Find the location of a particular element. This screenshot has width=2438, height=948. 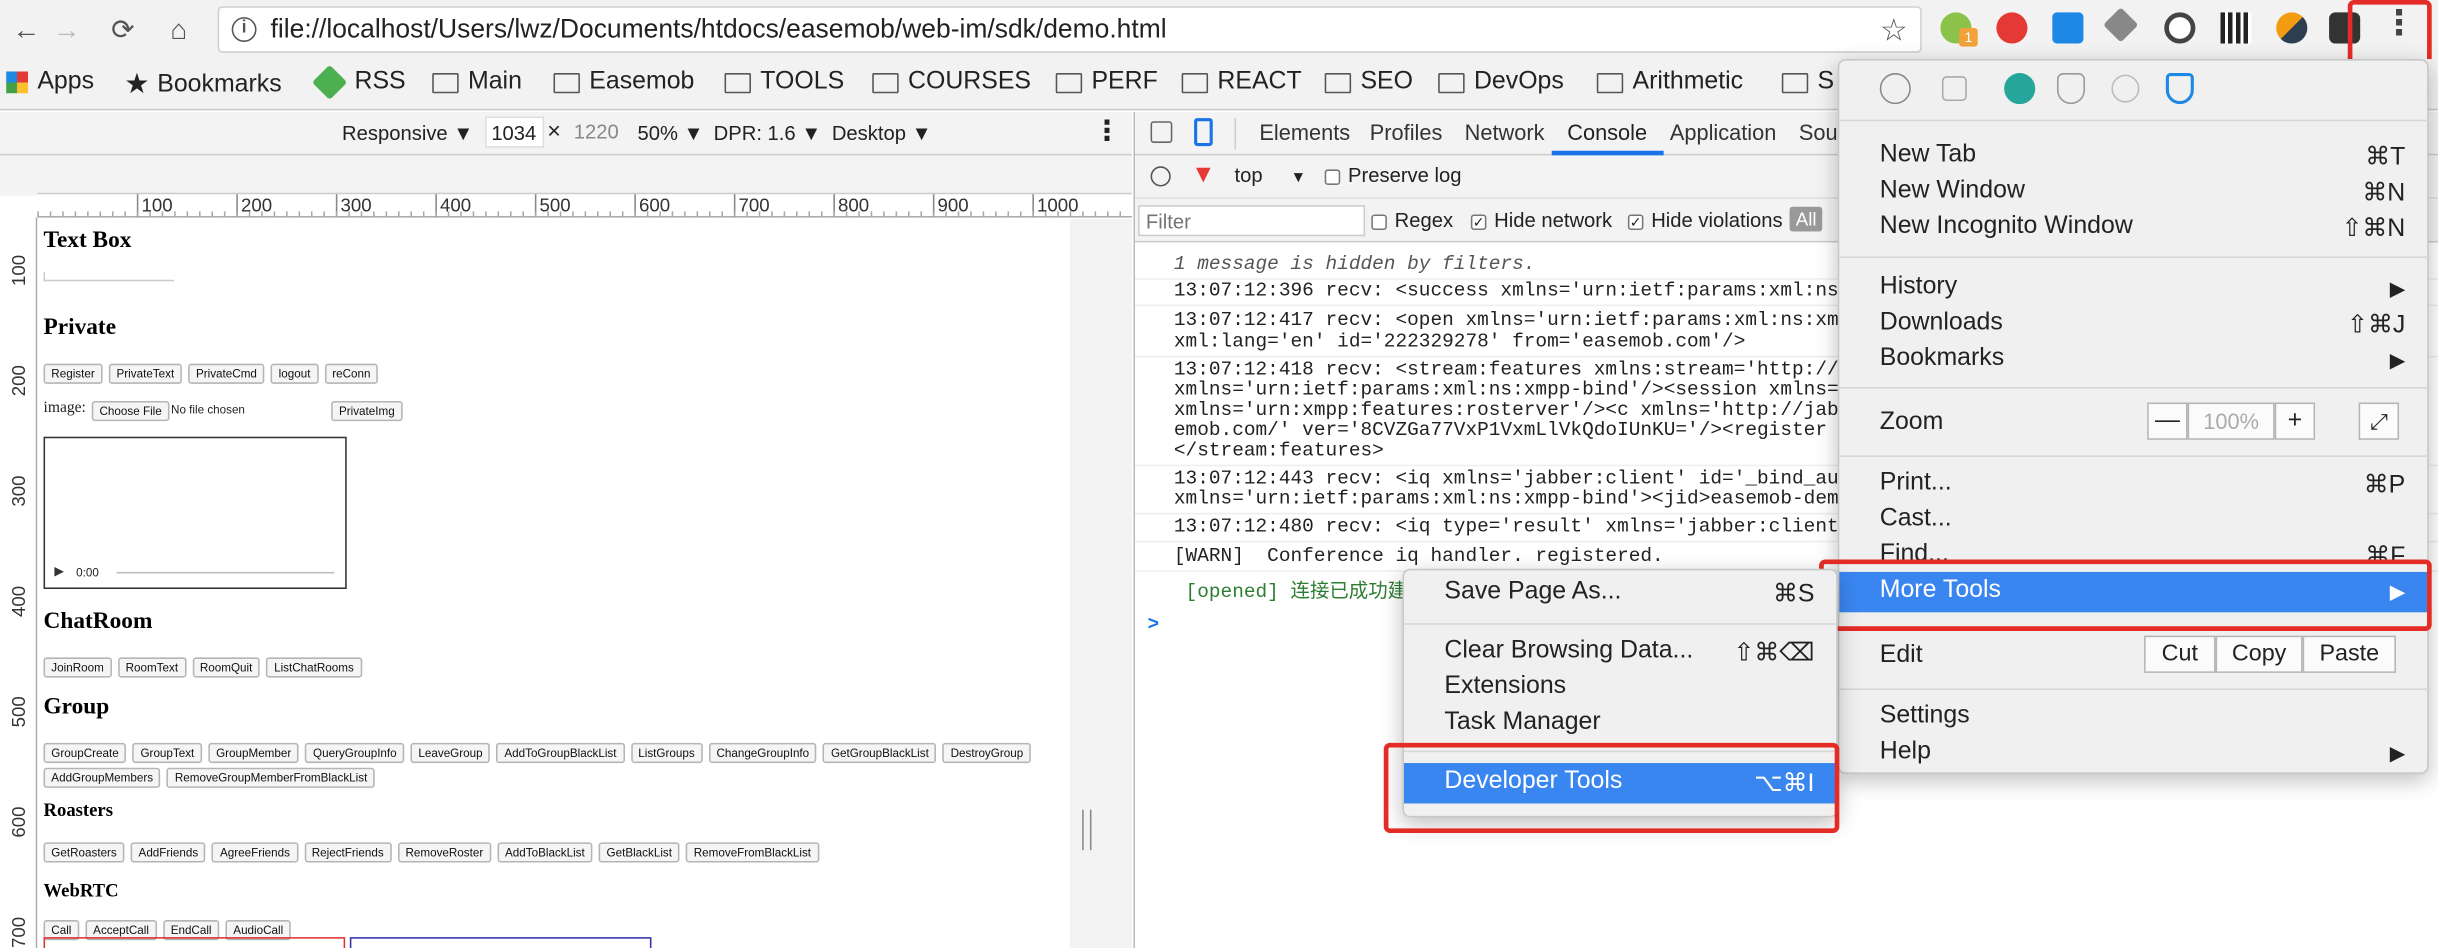

progress-track is located at coordinates (225, 572).